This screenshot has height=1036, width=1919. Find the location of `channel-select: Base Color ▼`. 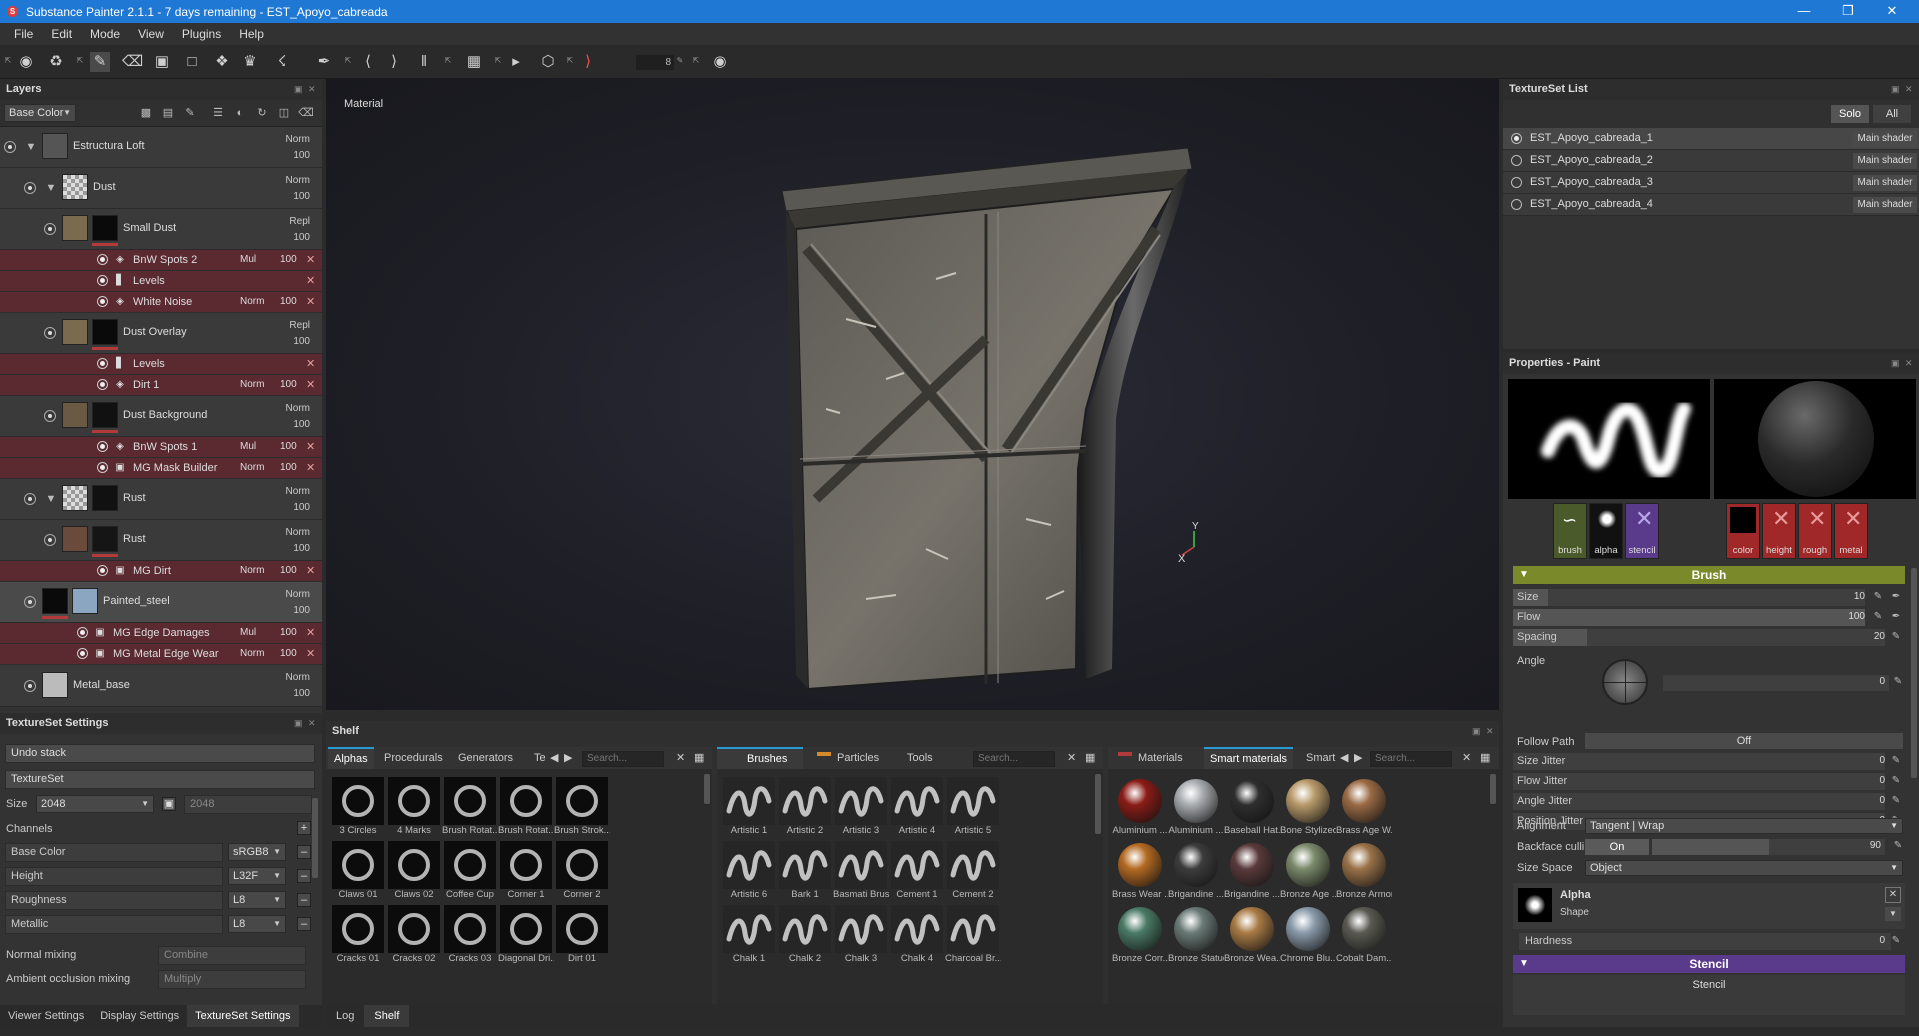

channel-select: Base Color ▼ is located at coordinates (40, 113).